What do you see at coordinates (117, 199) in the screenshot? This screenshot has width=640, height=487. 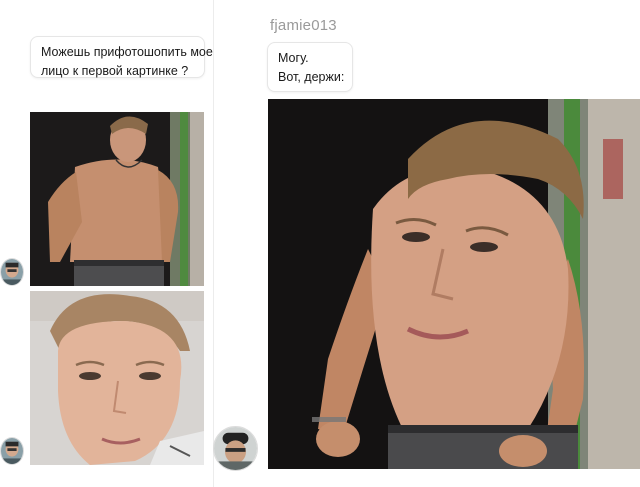 I see `reference-photo` at bounding box center [117, 199].